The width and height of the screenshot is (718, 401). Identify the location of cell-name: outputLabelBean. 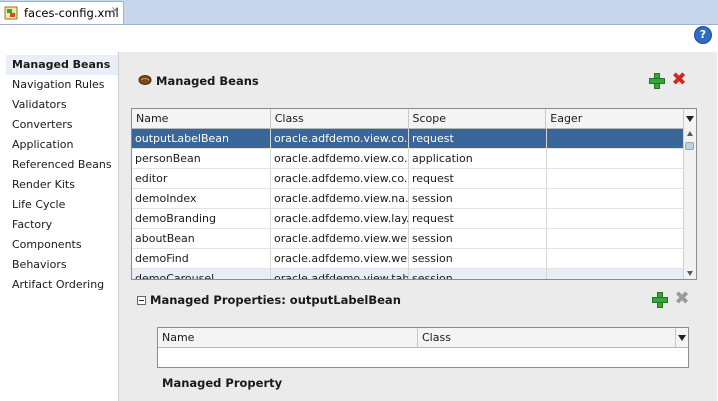
(201, 138).